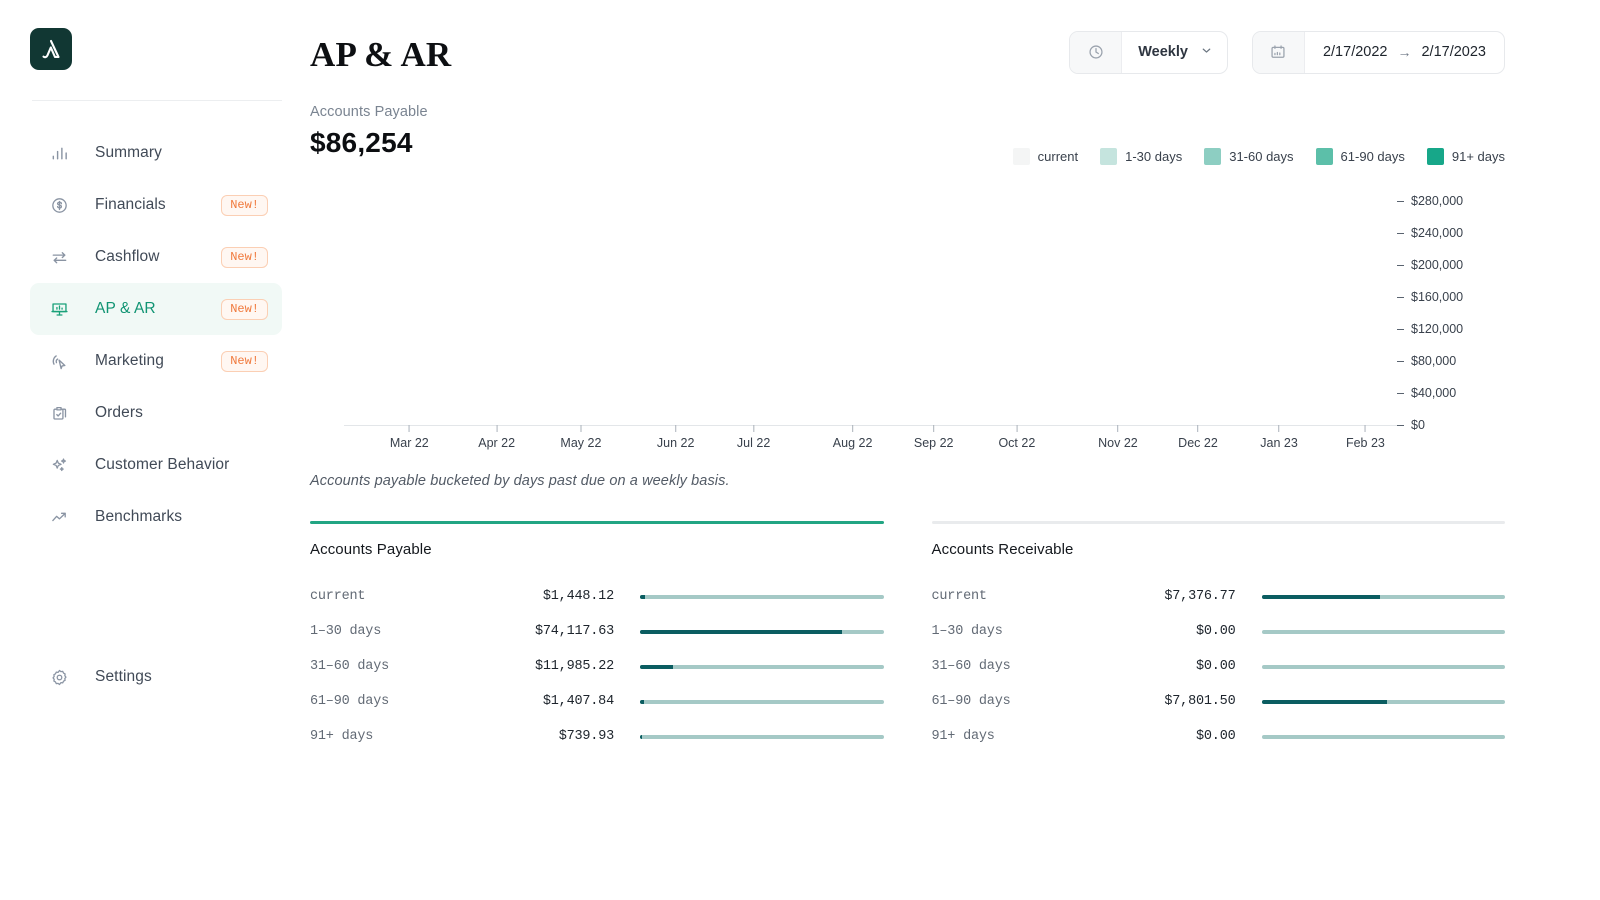  What do you see at coordinates (762, 666) in the screenshot?
I see `ap-row-bar-track` at bounding box center [762, 666].